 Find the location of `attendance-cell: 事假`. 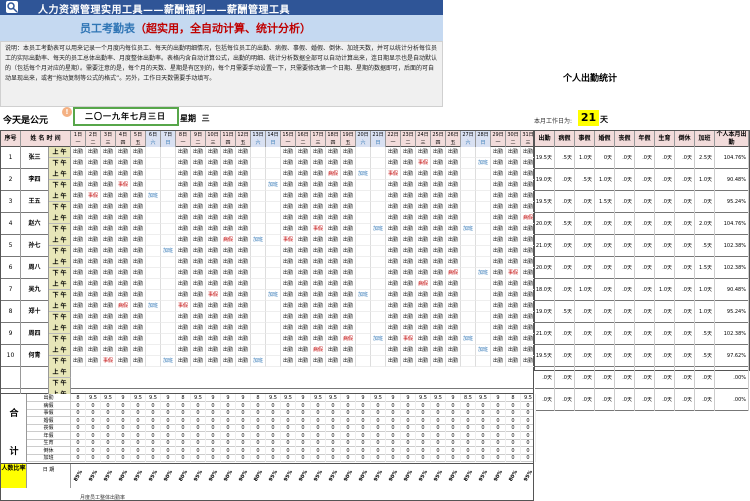

attendance-cell: 事假 is located at coordinates (93, 196).